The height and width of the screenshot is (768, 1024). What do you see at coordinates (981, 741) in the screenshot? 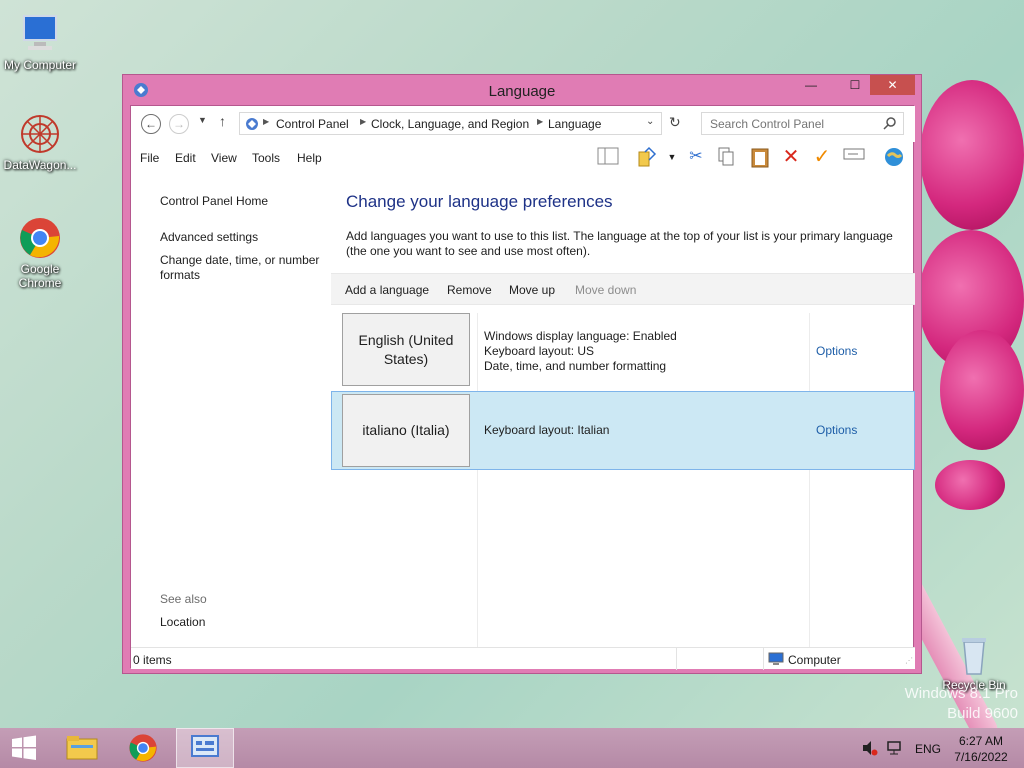
I see `clock-time: 6:27 AM` at bounding box center [981, 741].